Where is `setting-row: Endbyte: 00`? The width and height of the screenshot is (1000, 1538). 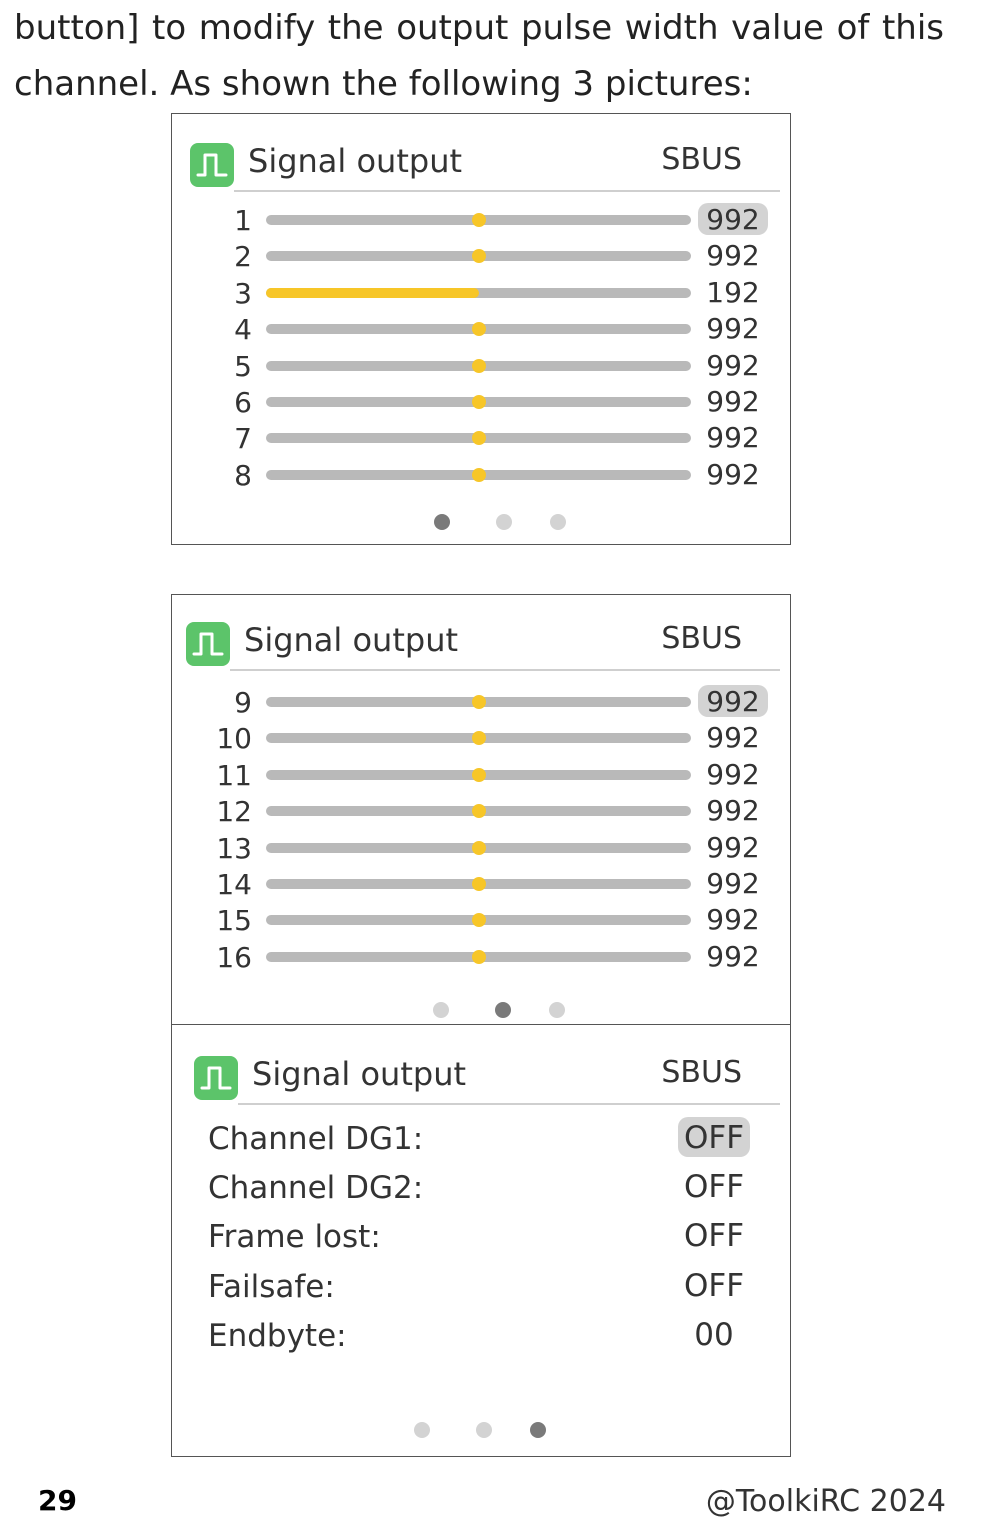 setting-row: Endbyte: 00 is located at coordinates (479, 1336).